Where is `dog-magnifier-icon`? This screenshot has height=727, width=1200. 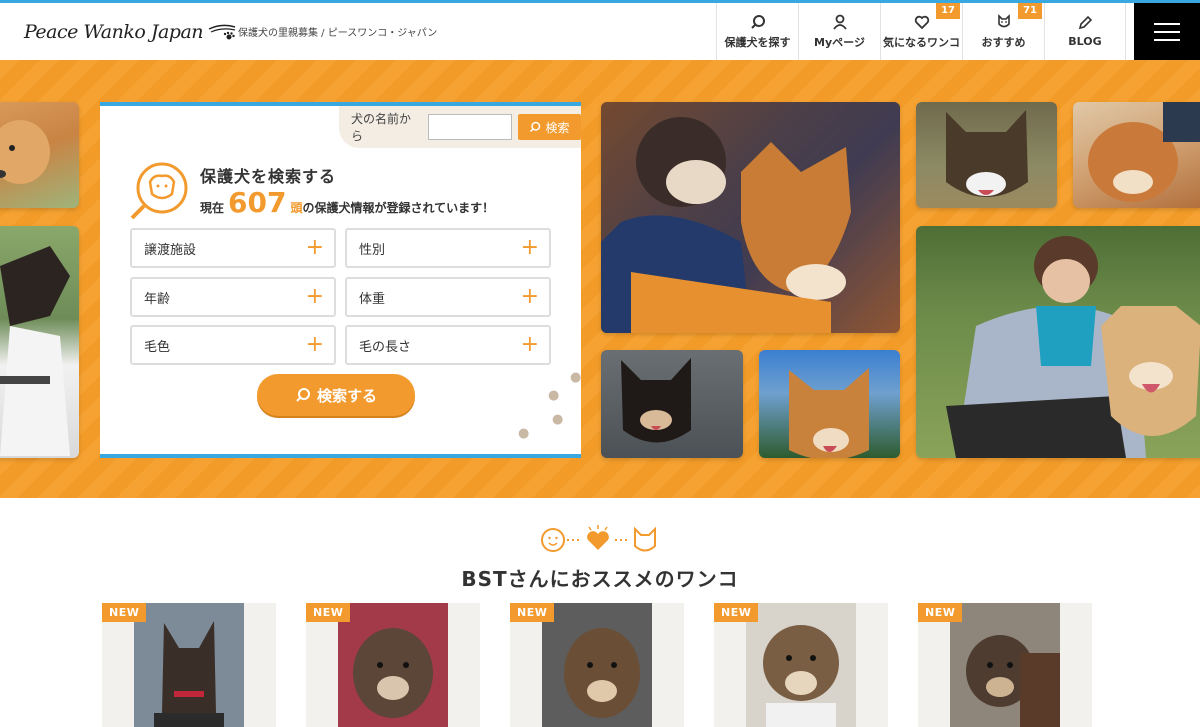
dog-magnifier-icon is located at coordinates (159, 191).